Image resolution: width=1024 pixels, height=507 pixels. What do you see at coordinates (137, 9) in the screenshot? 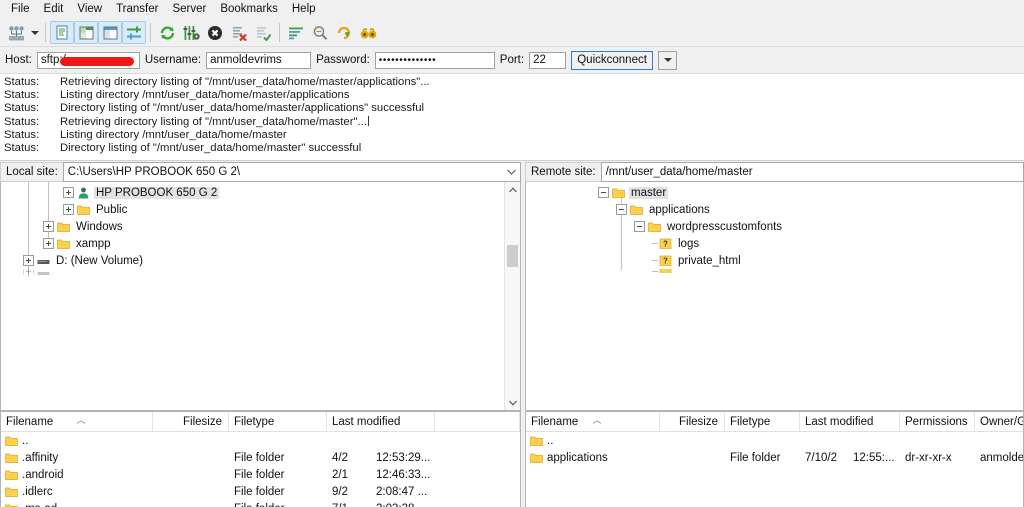
I see `menu-item-transfer: Transfer` at bounding box center [137, 9].